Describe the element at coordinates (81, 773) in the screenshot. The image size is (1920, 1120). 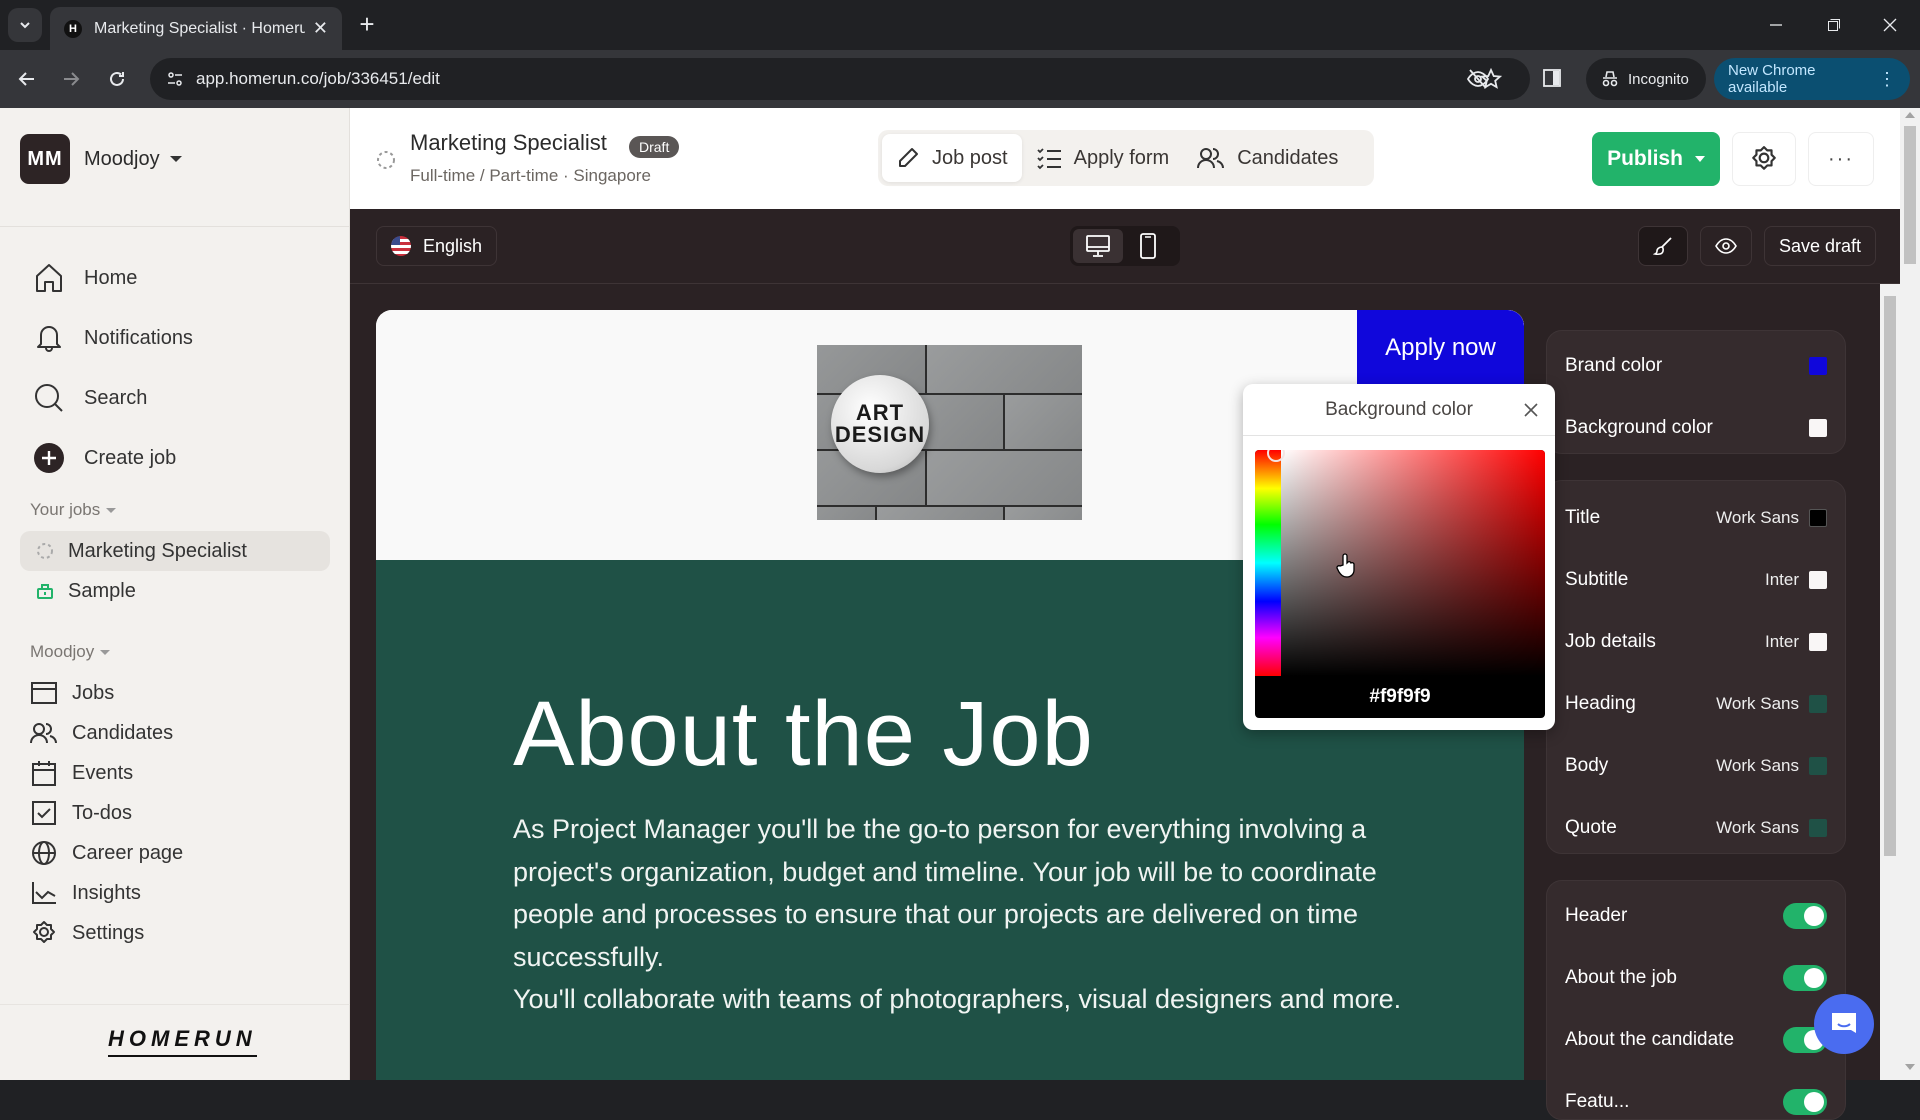
I see `sidebar-item-events: Events` at that location.